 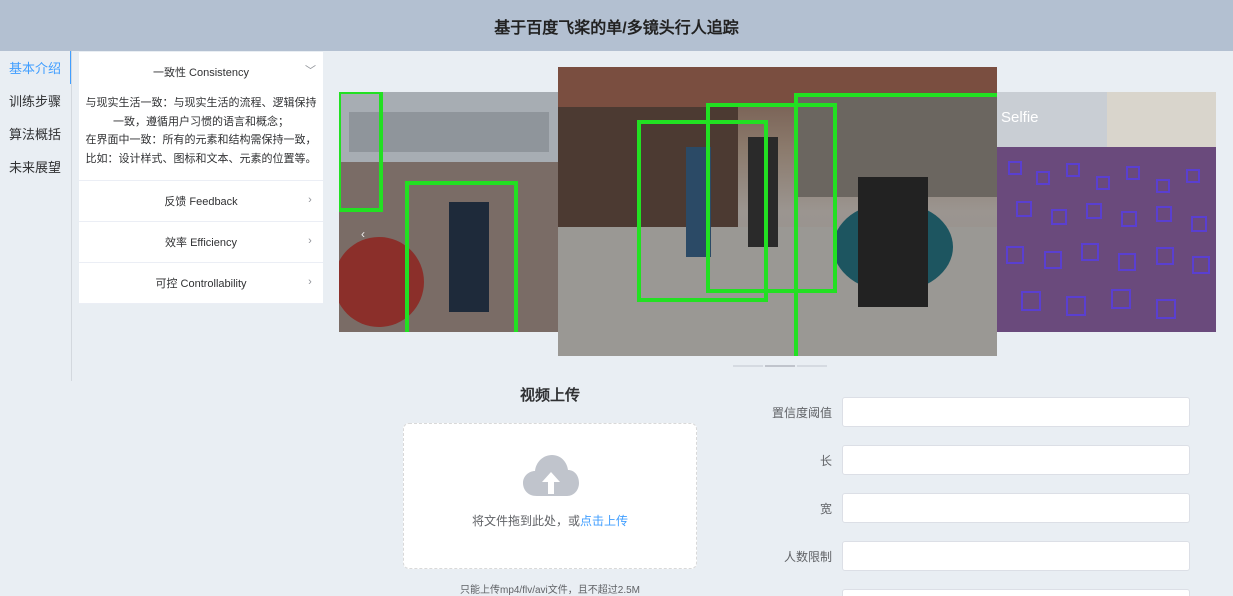 What do you see at coordinates (550, 590) in the screenshot?
I see `upload-tip: 只能上传mp4/flv/avi文件，且不超过2.5M` at bounding box center [550, 590].